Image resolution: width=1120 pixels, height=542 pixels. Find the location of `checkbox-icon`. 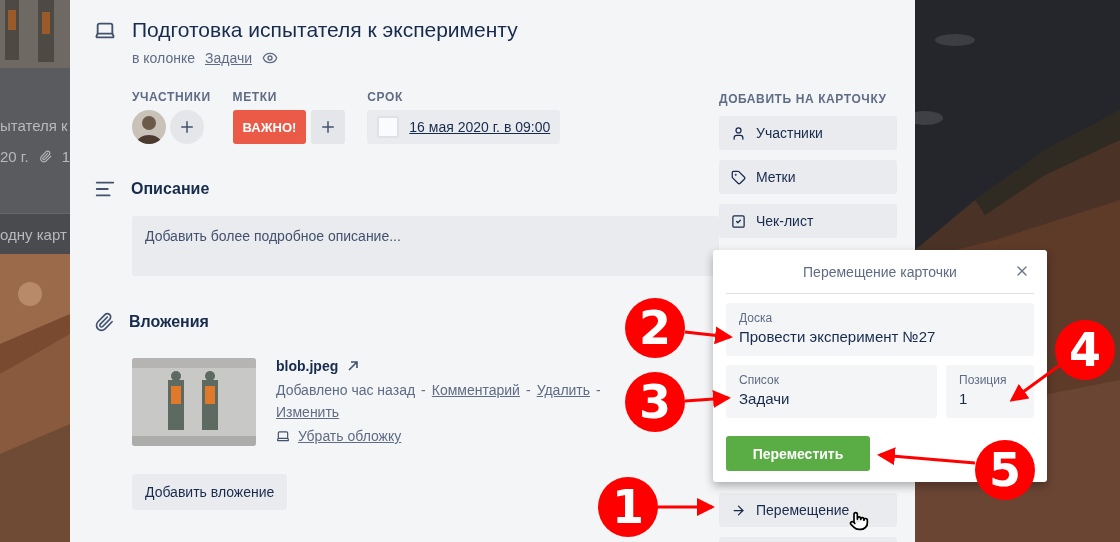

checkbox-icon is located at coordinates (738, 221).